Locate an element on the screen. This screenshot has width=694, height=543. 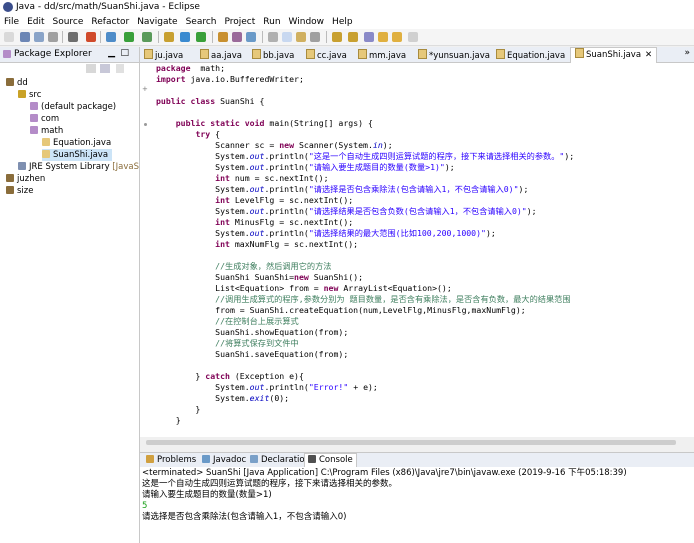
toolbar-separator is located at coordinates (262, 37).